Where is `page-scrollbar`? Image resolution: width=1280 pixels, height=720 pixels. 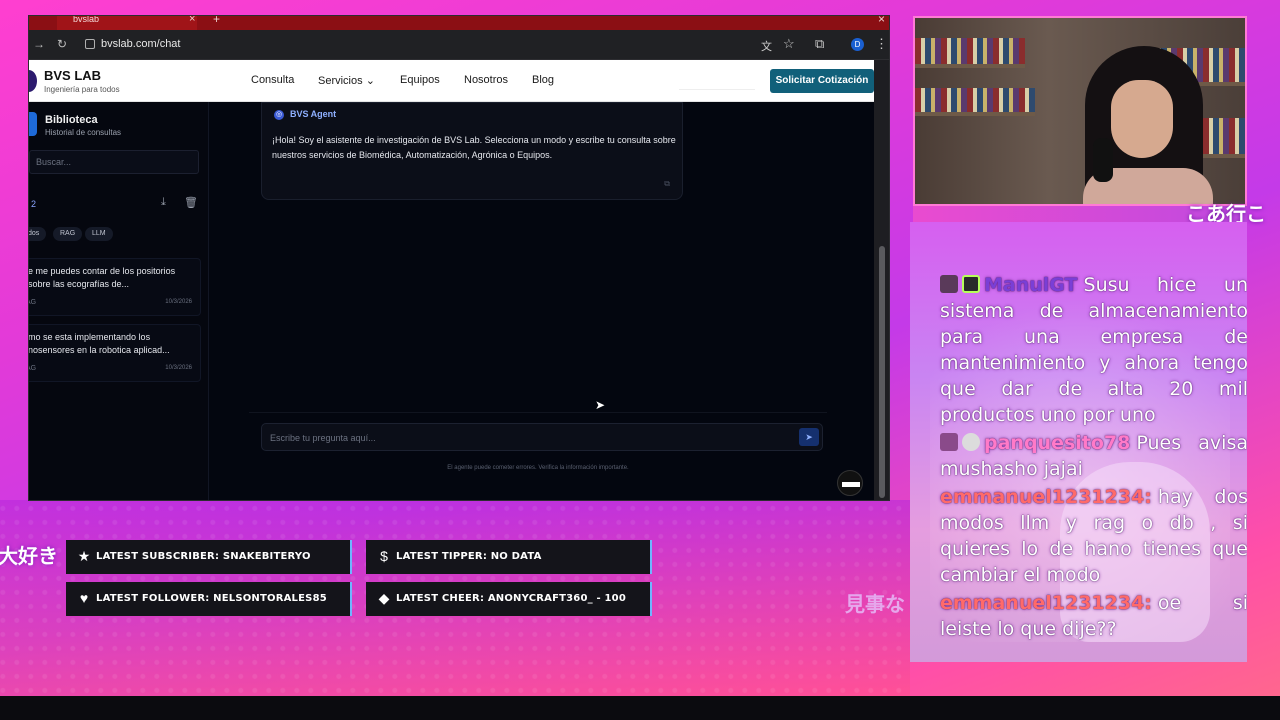 page-scrollbar is located at coordinates (881, 280).